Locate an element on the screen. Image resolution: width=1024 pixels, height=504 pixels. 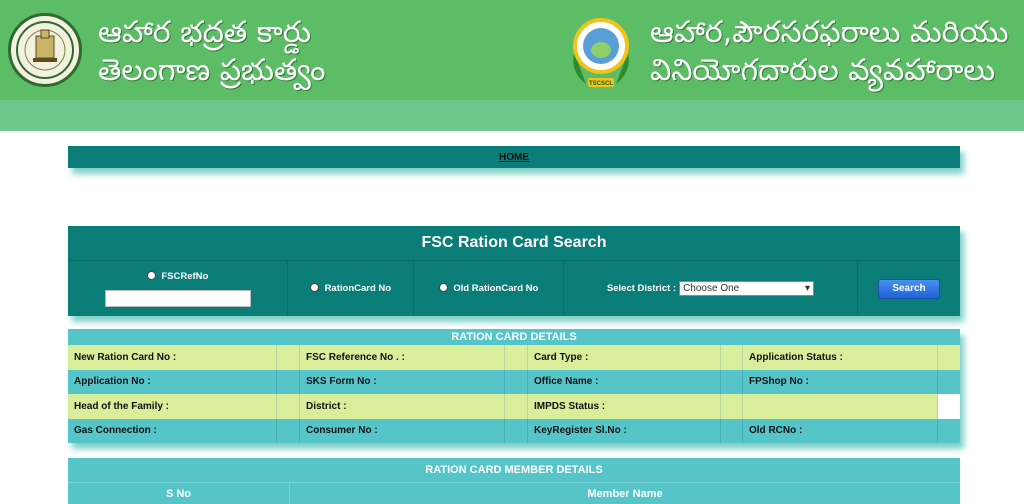
details-label: FPShop No : is located at coordinates (840, 381).